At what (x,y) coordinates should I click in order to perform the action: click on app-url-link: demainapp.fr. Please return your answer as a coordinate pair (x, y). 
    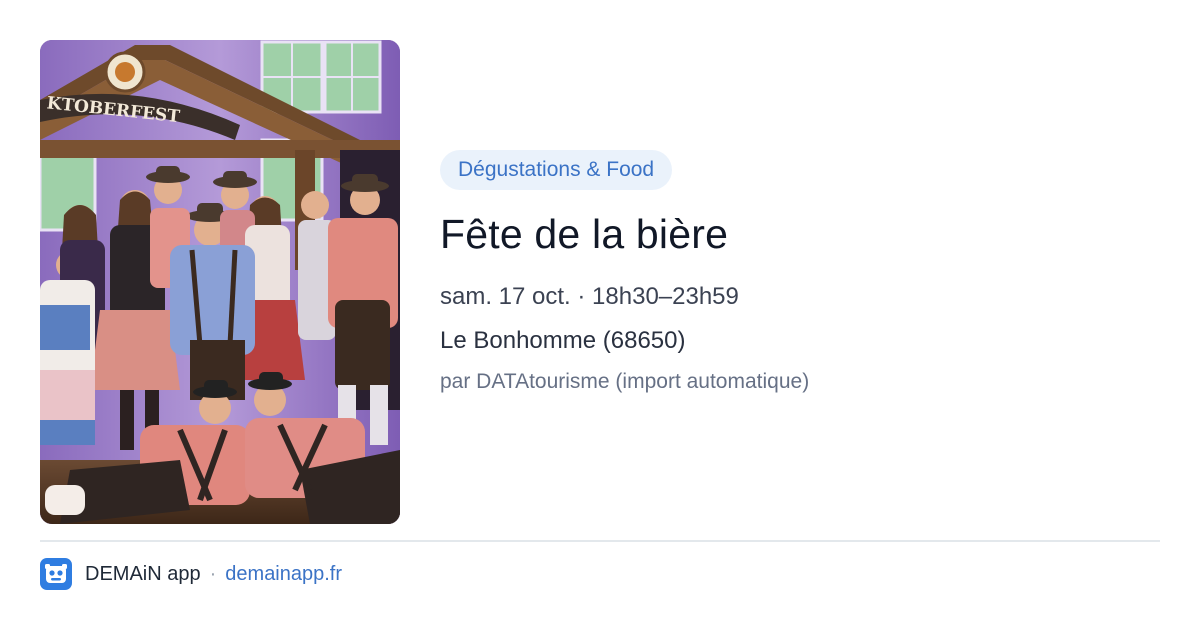
    Looking at the image, I should click on (283, 574).